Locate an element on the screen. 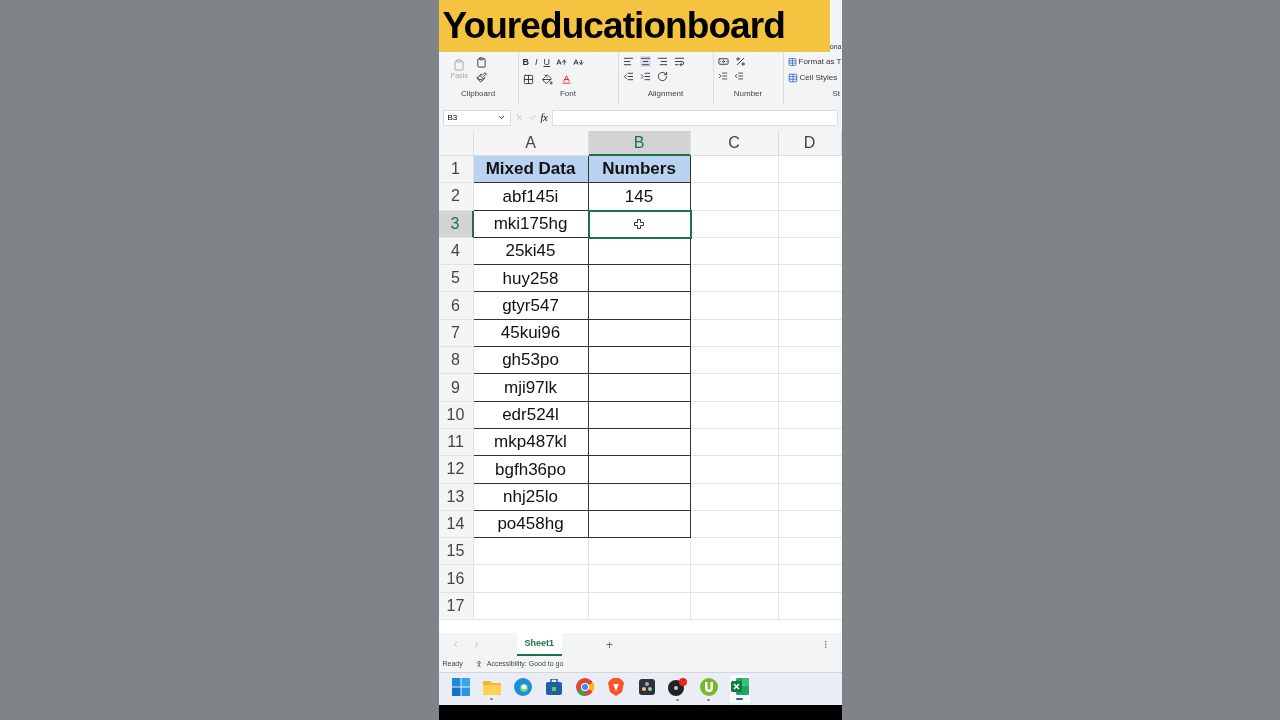 The width and height of the screenshot is (1280, 720). row-header: 8 is located at coordinates (456, 361).